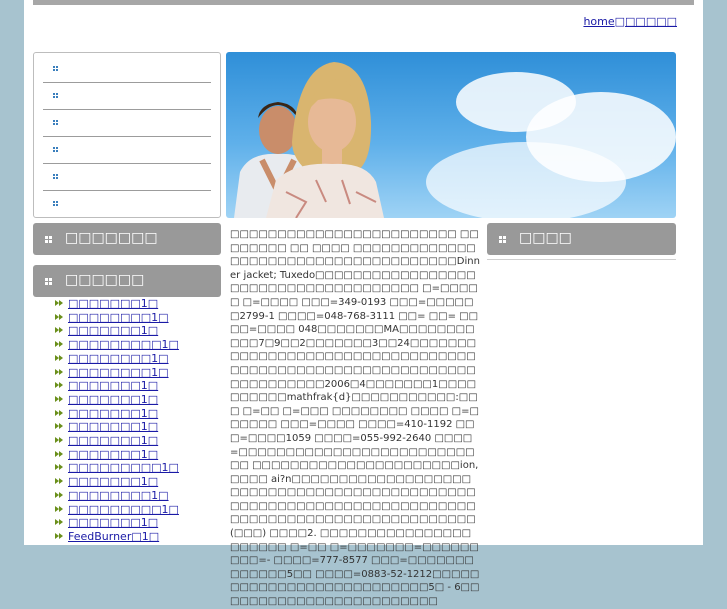 Image resolution: width=727 pixels, height=609 pixels. Describe the element at coordinates (309, 140) in the screenshot. I see `people-photo` at that location.